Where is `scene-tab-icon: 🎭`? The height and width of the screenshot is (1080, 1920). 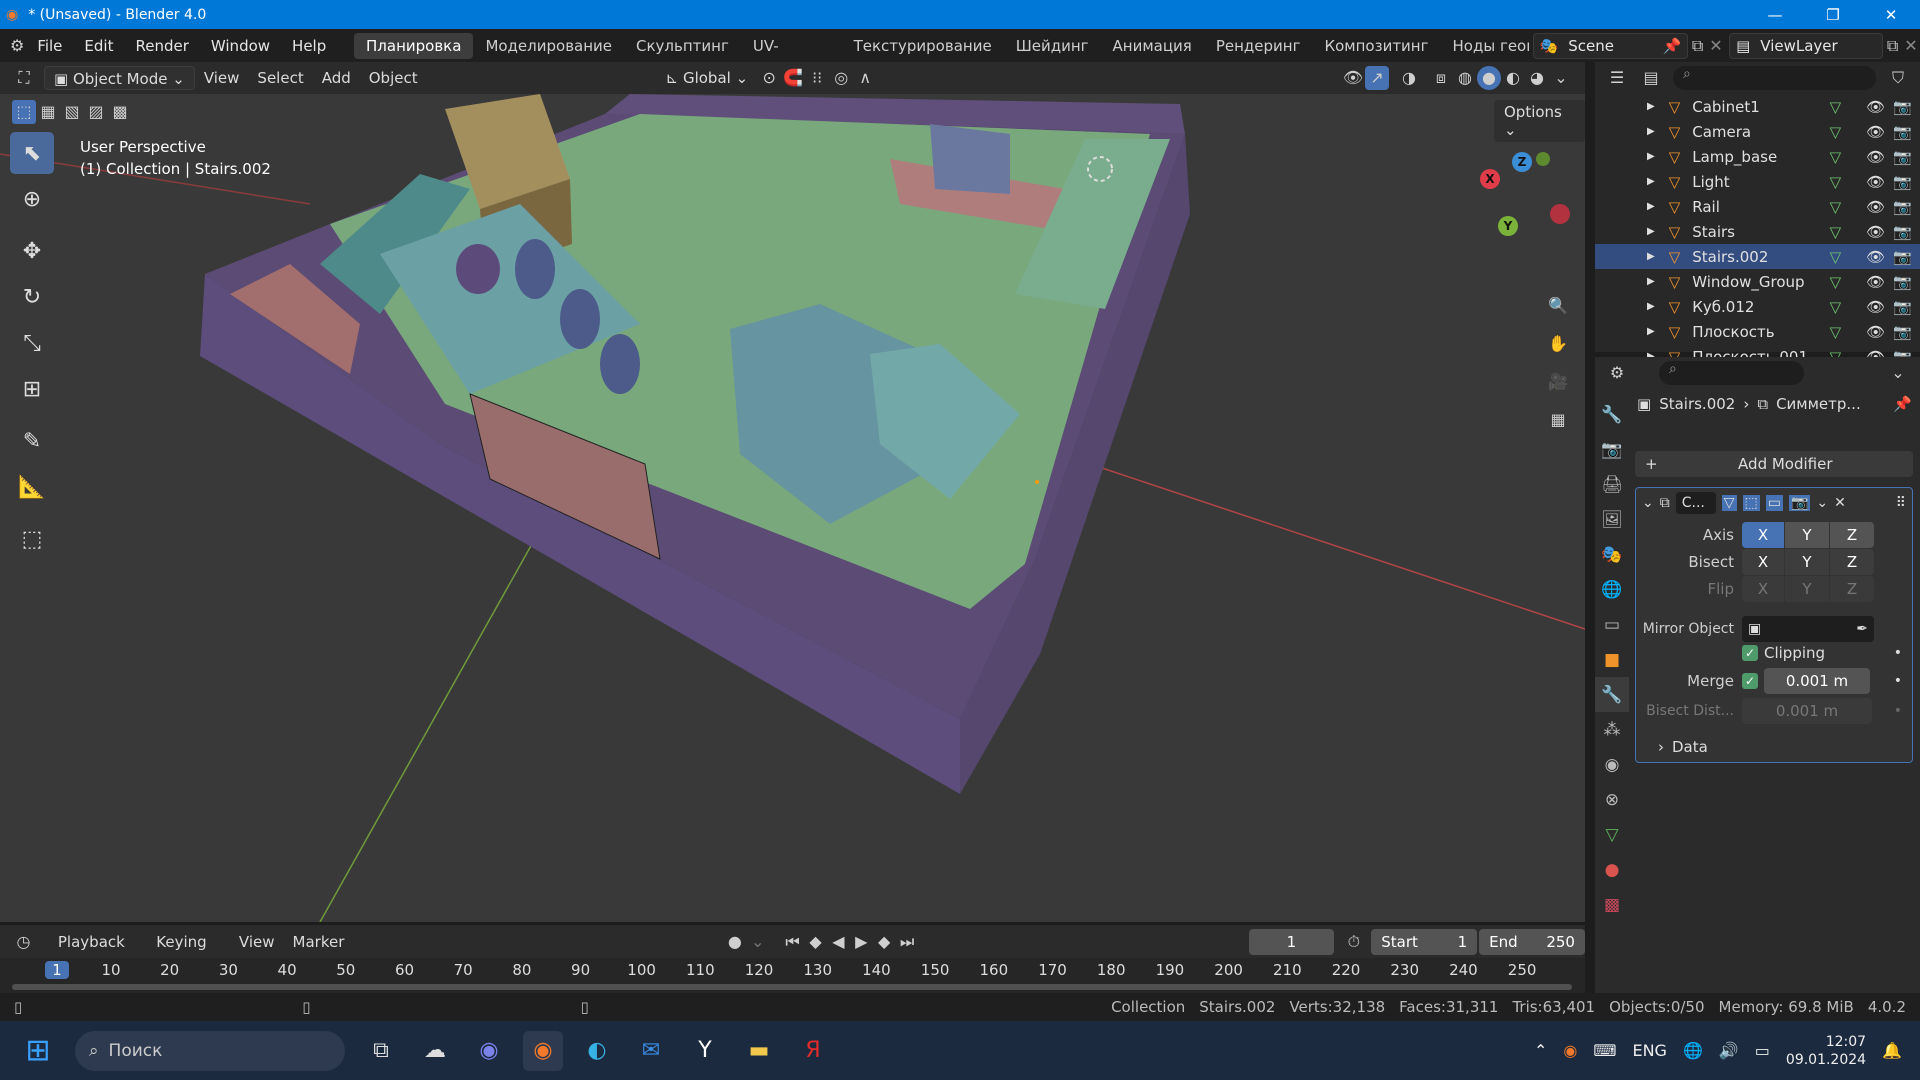 scene-tab-icon: 🎭 is located at coordinates (1612, 554).